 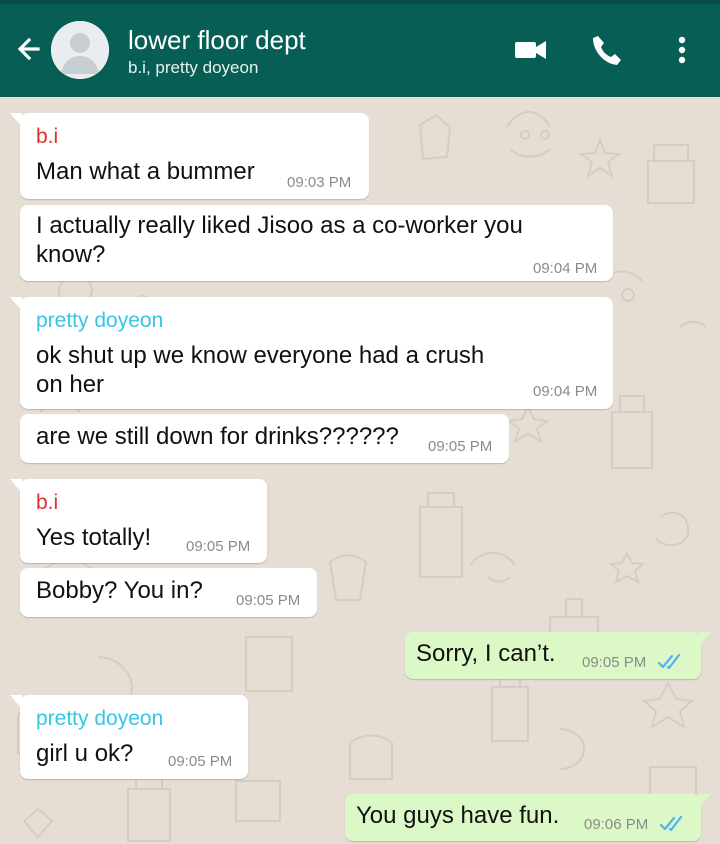 I want to click on message-text: girl u ok?, so click(x=85, y=753).